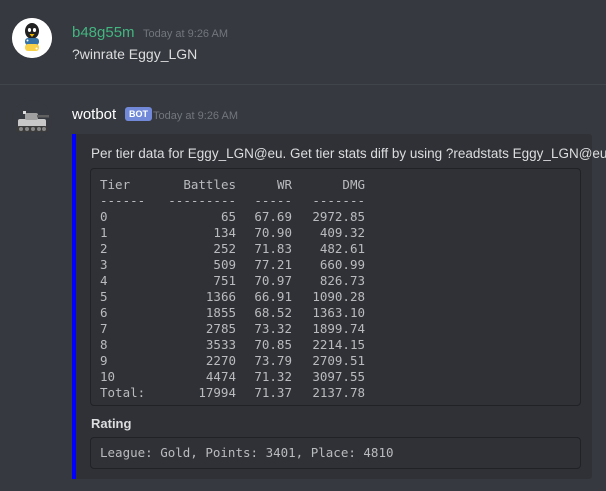  Describe the element at coordinates (273, 264) in the screenshot. I see `cell-wr: 77.21` at that location.